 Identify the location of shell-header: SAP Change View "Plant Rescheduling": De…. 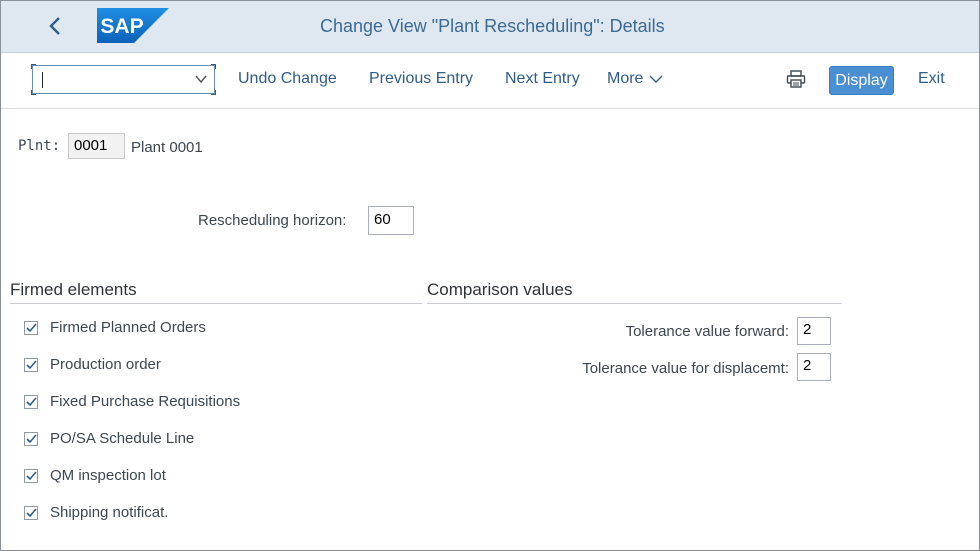
(490, 27).